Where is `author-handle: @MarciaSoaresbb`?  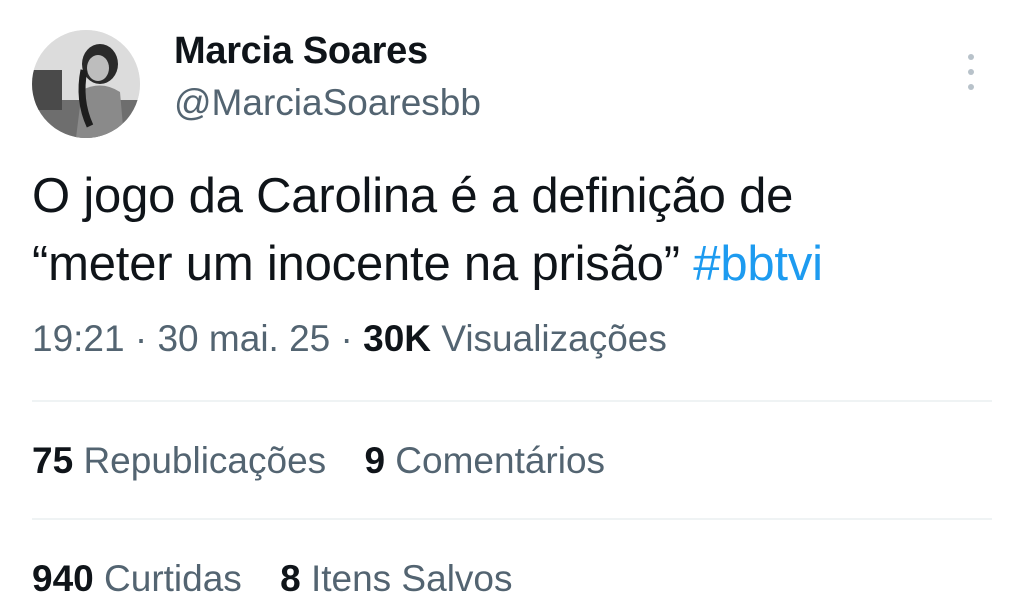
author-handle: @MarciaSoaresbb is located at coordinates (327, 103).